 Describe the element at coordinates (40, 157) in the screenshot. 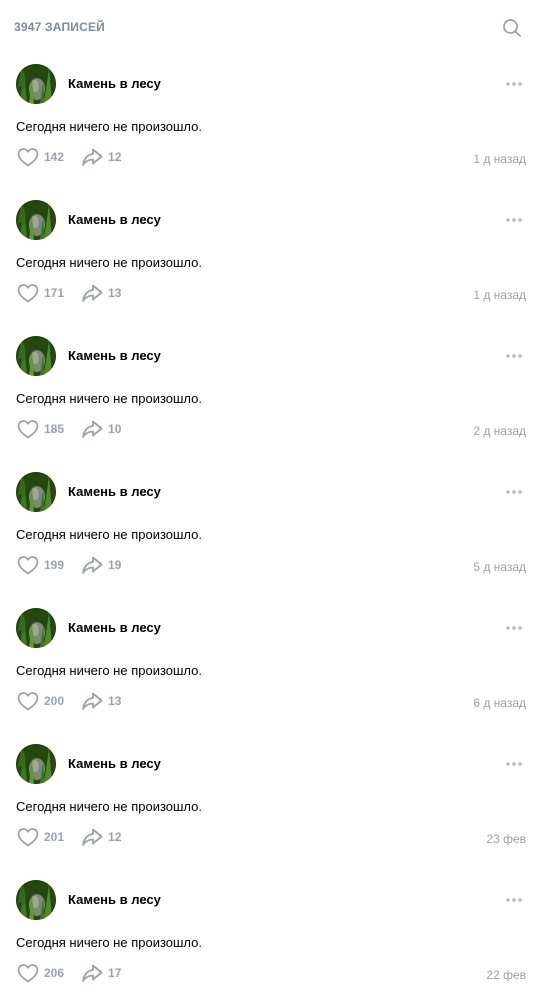

I see `like-button: 142` at that location.